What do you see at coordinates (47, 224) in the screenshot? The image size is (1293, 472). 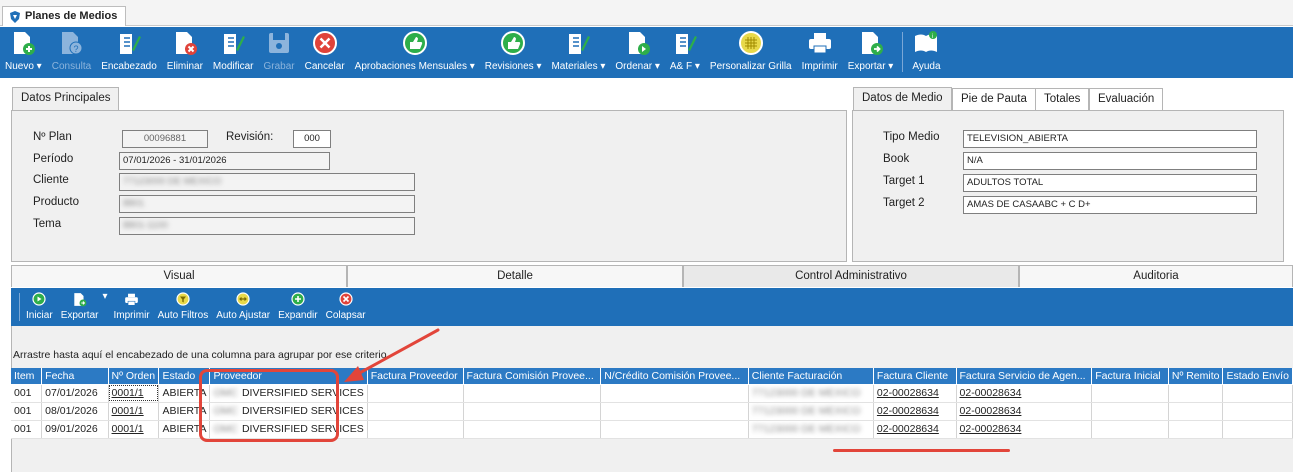 I see `tema-label: Tema` at bounding box center [47, 224].